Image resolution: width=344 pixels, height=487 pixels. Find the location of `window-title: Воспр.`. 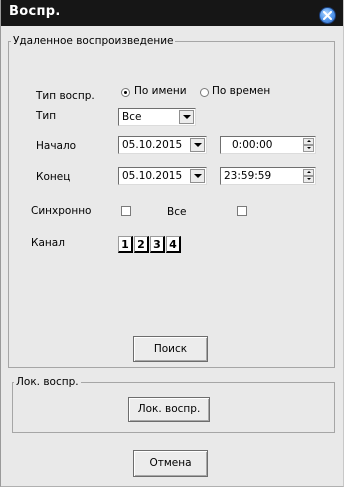

window-title: Воспр. is located at coordinates (35, 11).